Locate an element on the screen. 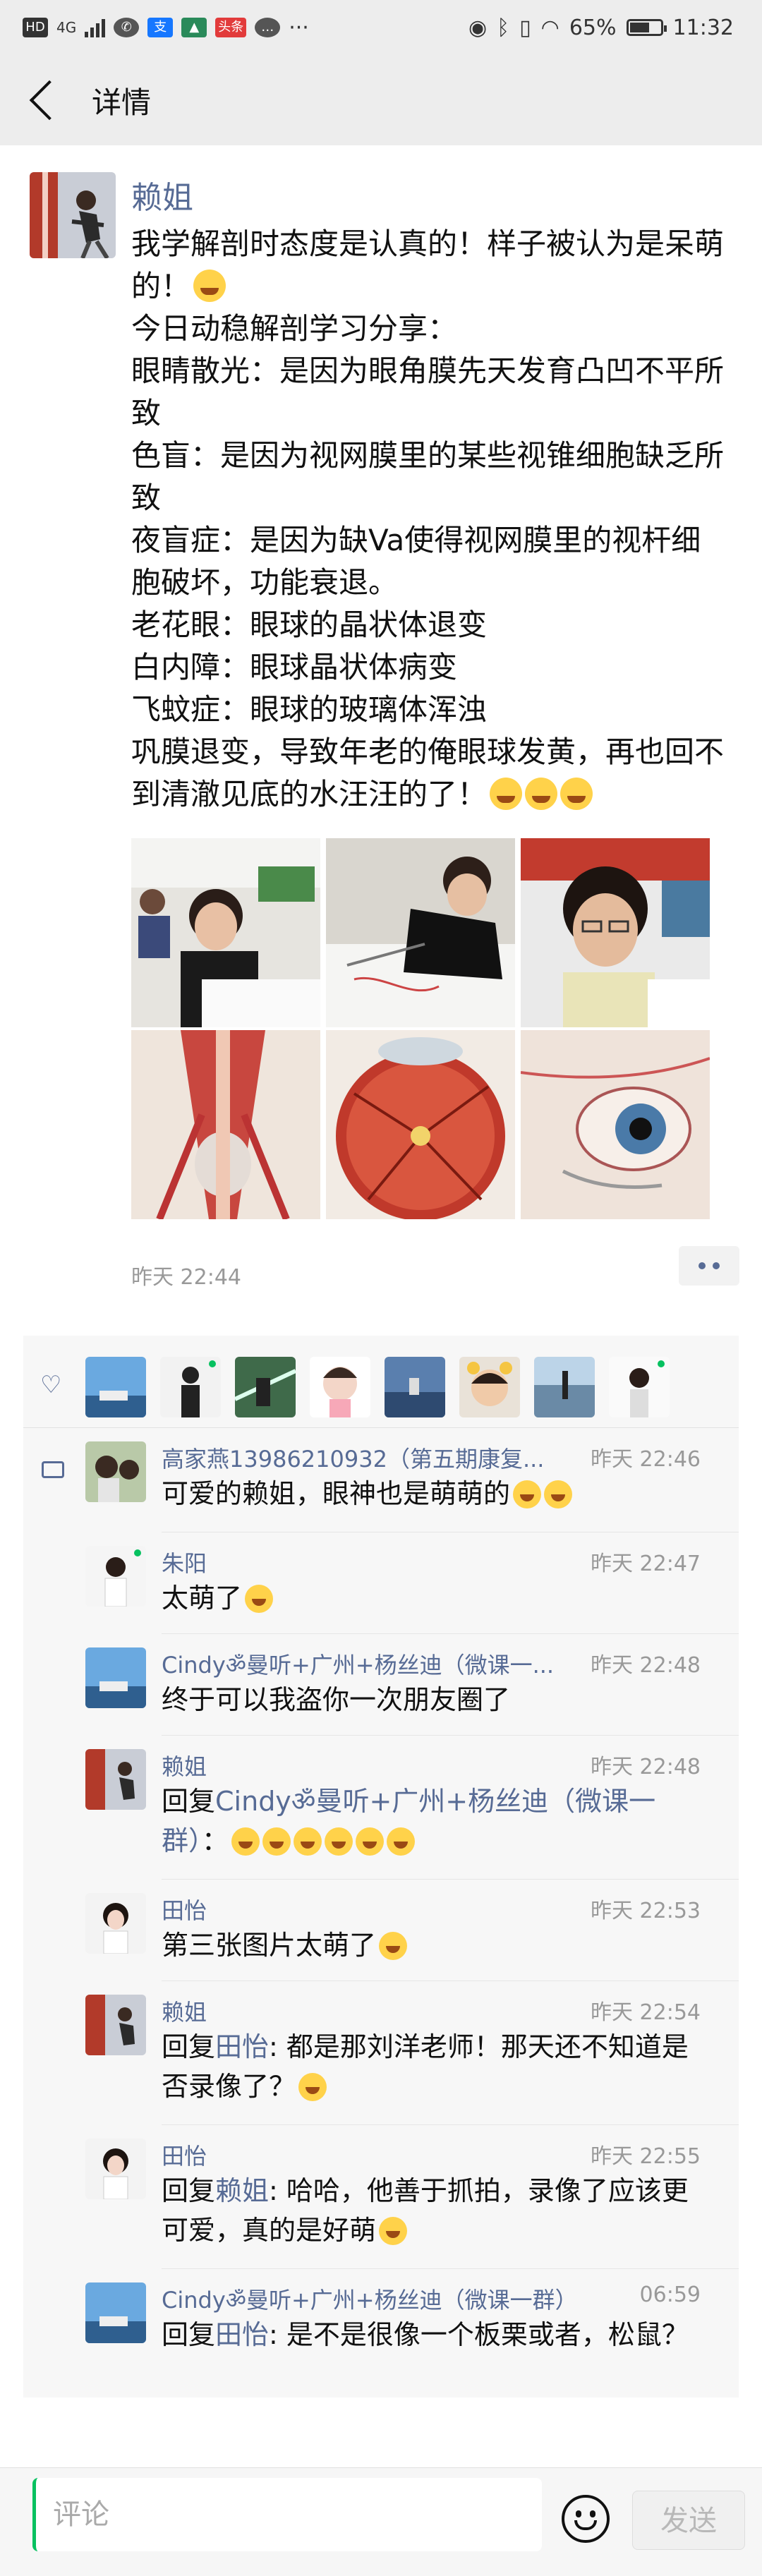 This screenshot has height=2576, width=762. reply-target-link: 赖姐 is located at coordinates (242, 2191).